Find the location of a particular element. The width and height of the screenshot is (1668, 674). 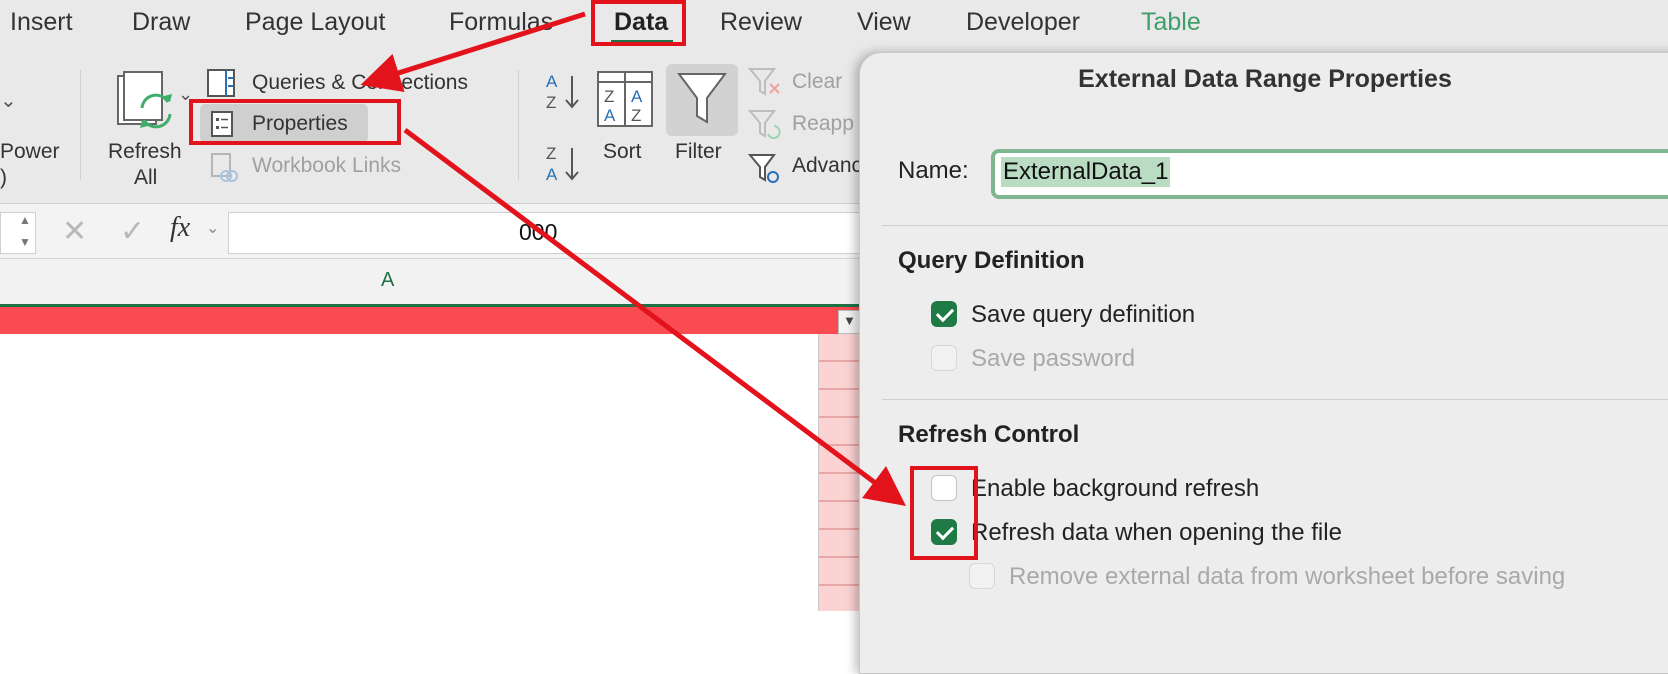

workbook-links-icon is located at coordinates (224, 167).